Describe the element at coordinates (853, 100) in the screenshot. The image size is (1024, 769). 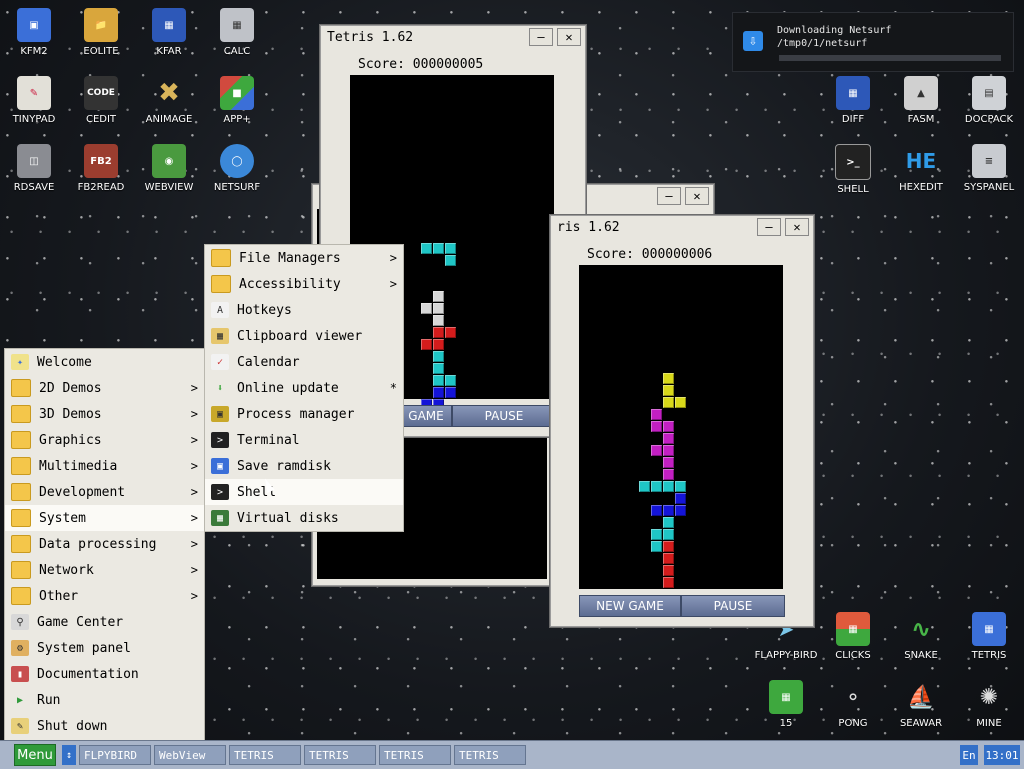
I see `desktop-icon-diff: ▦ DIFF` at that location.